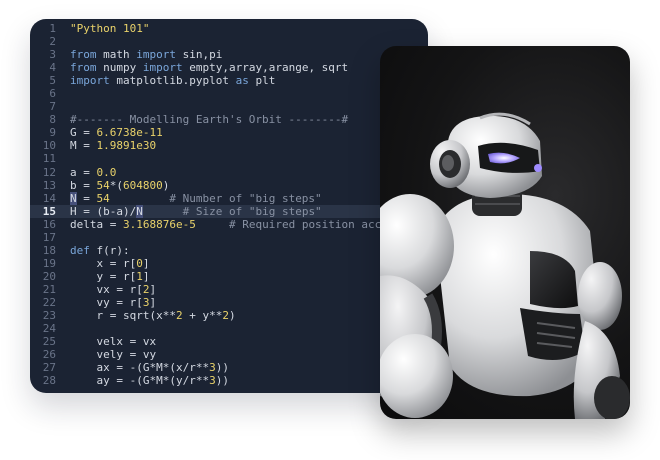  Describe the element at coordinates (83, 55) in the screenshot. I see `code-token: from` at that location.